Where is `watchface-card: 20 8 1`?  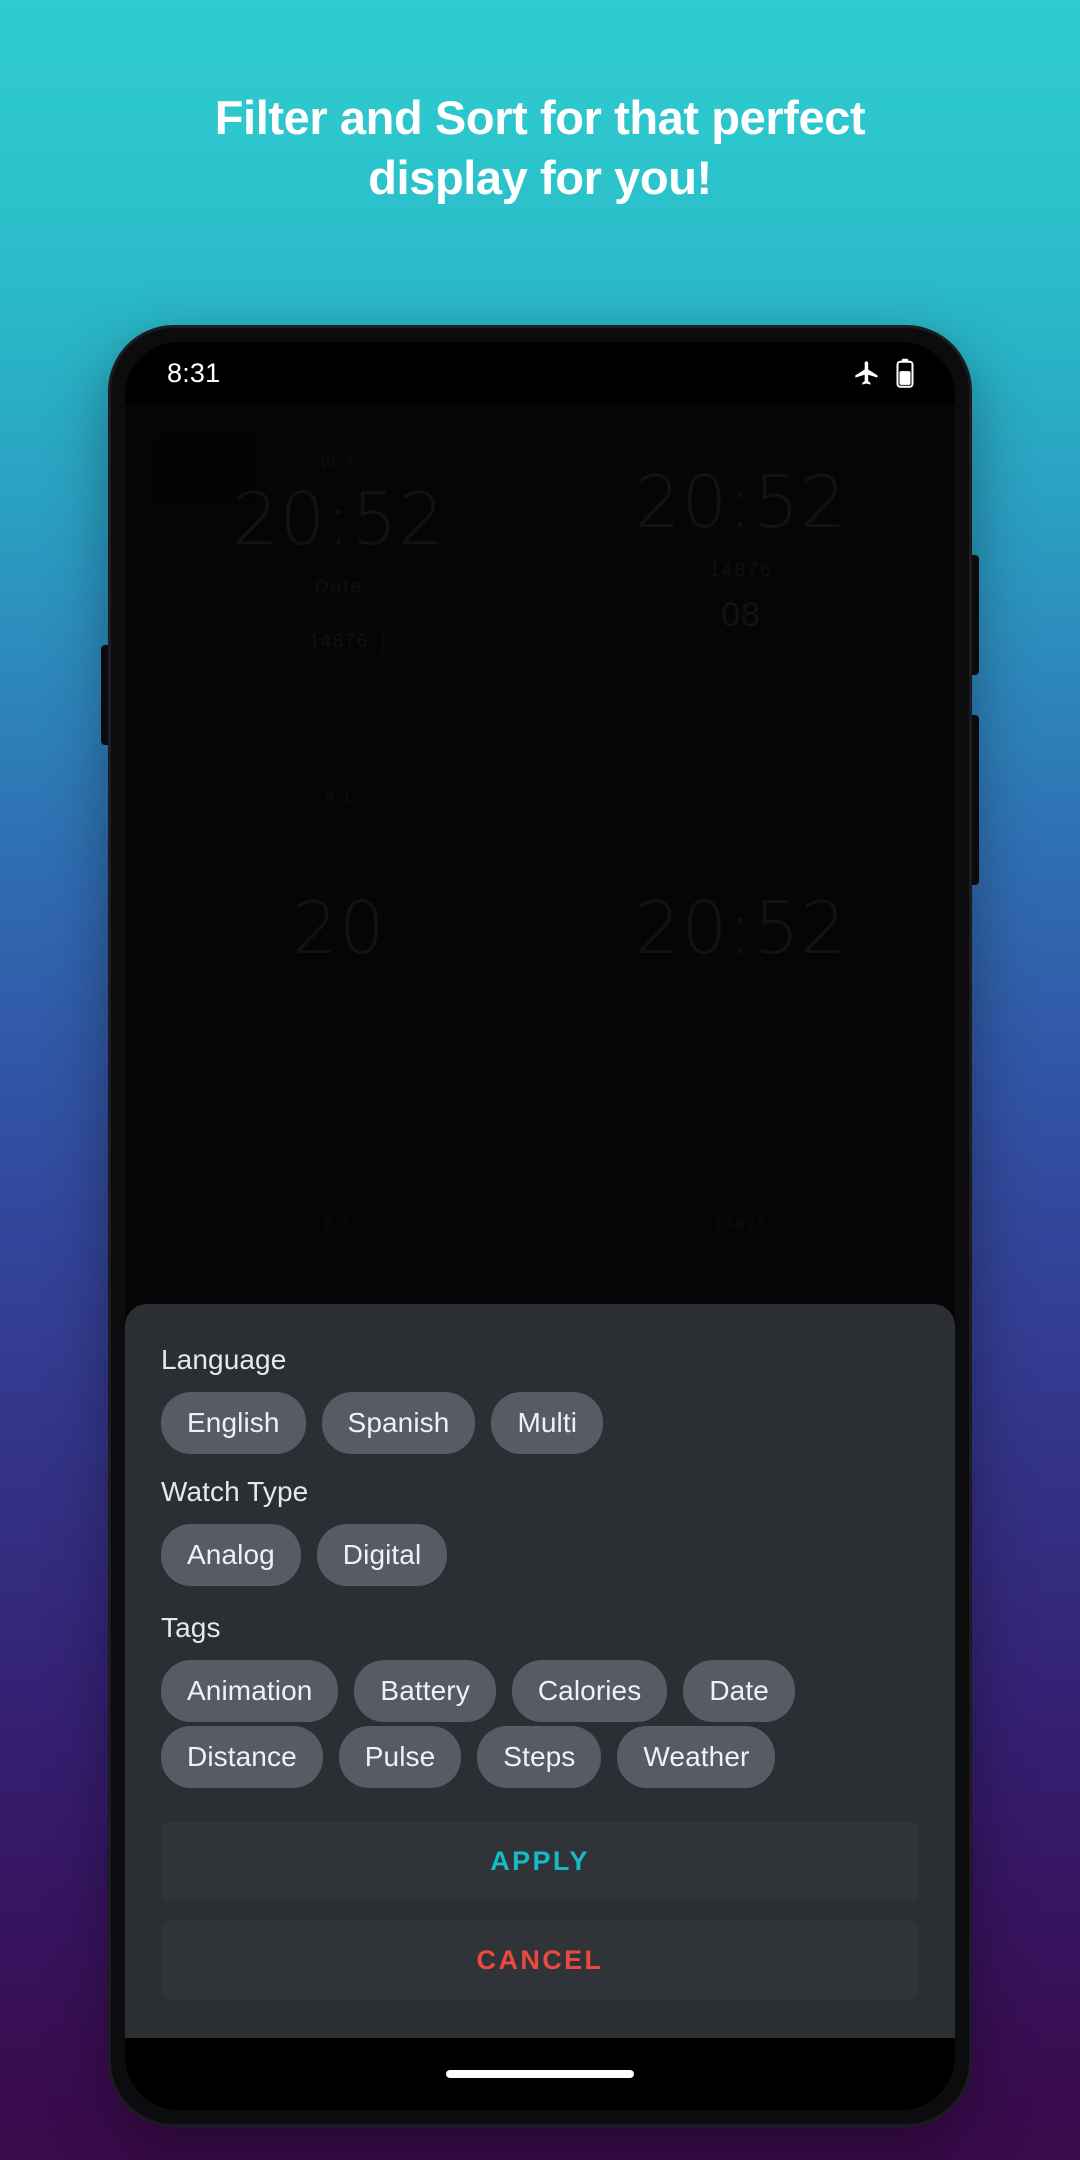 watchface-card: 20 8 1 is located at coordinates (339, 1054).